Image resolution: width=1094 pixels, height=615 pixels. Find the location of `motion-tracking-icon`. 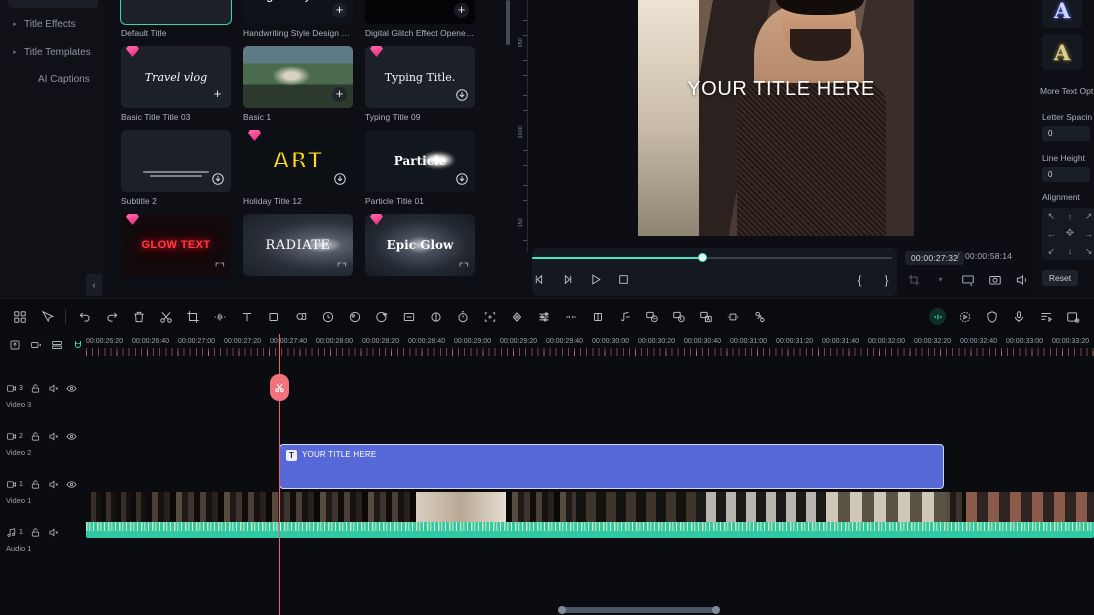

motion-tracking-icon is located at coordinates (732, 316).